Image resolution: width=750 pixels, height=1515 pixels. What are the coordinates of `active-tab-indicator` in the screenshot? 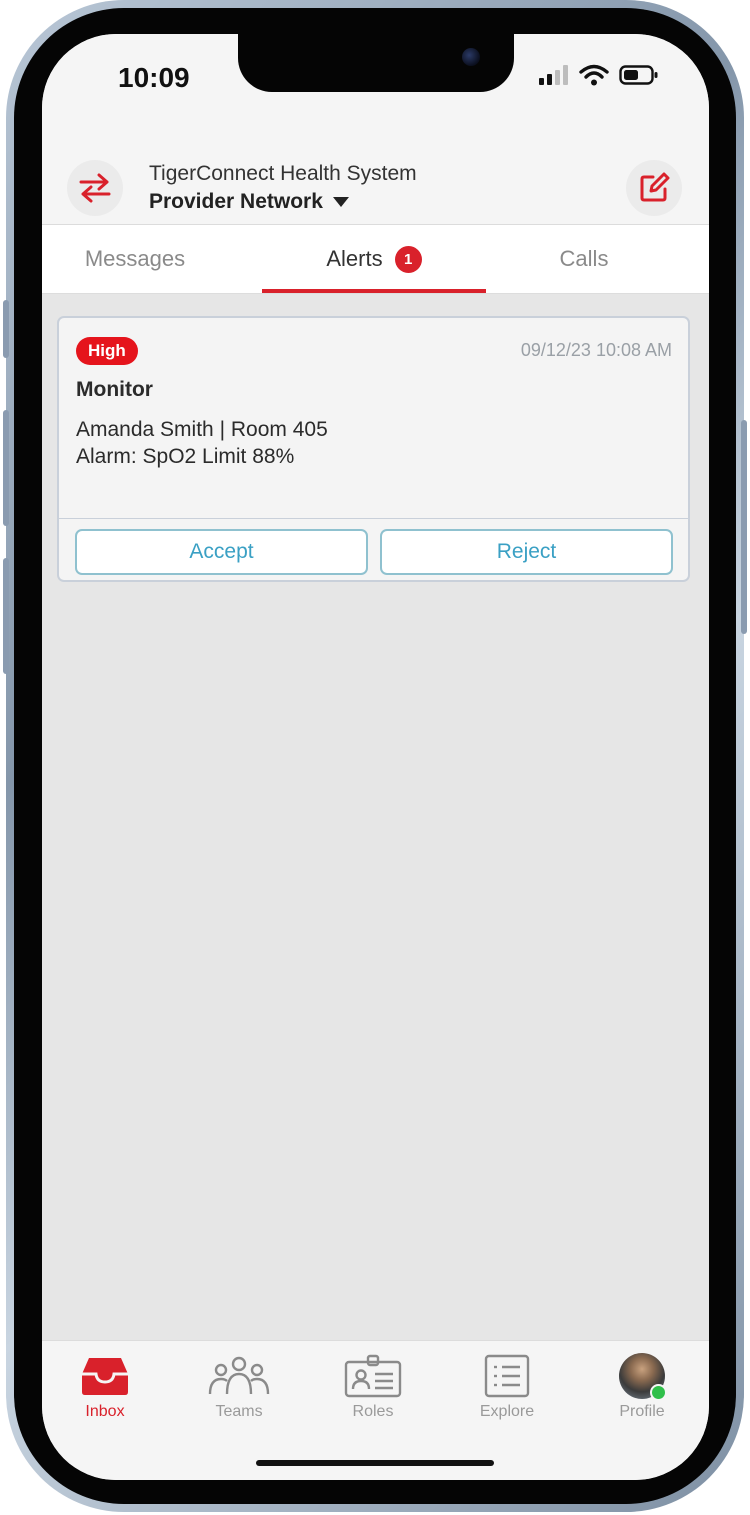 It's located at (374, 291).